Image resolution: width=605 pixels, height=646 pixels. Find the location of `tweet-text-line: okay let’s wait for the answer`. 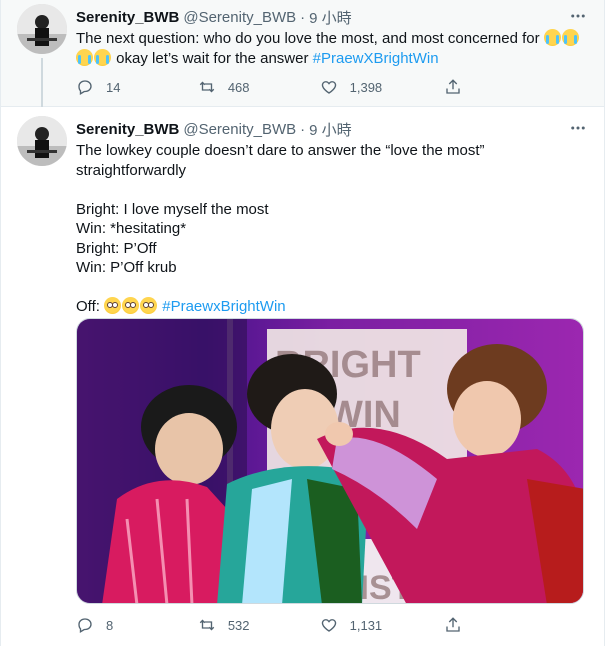

tweet-text-line: okay let’s wait for the answer is located at coordinates (212, 58).